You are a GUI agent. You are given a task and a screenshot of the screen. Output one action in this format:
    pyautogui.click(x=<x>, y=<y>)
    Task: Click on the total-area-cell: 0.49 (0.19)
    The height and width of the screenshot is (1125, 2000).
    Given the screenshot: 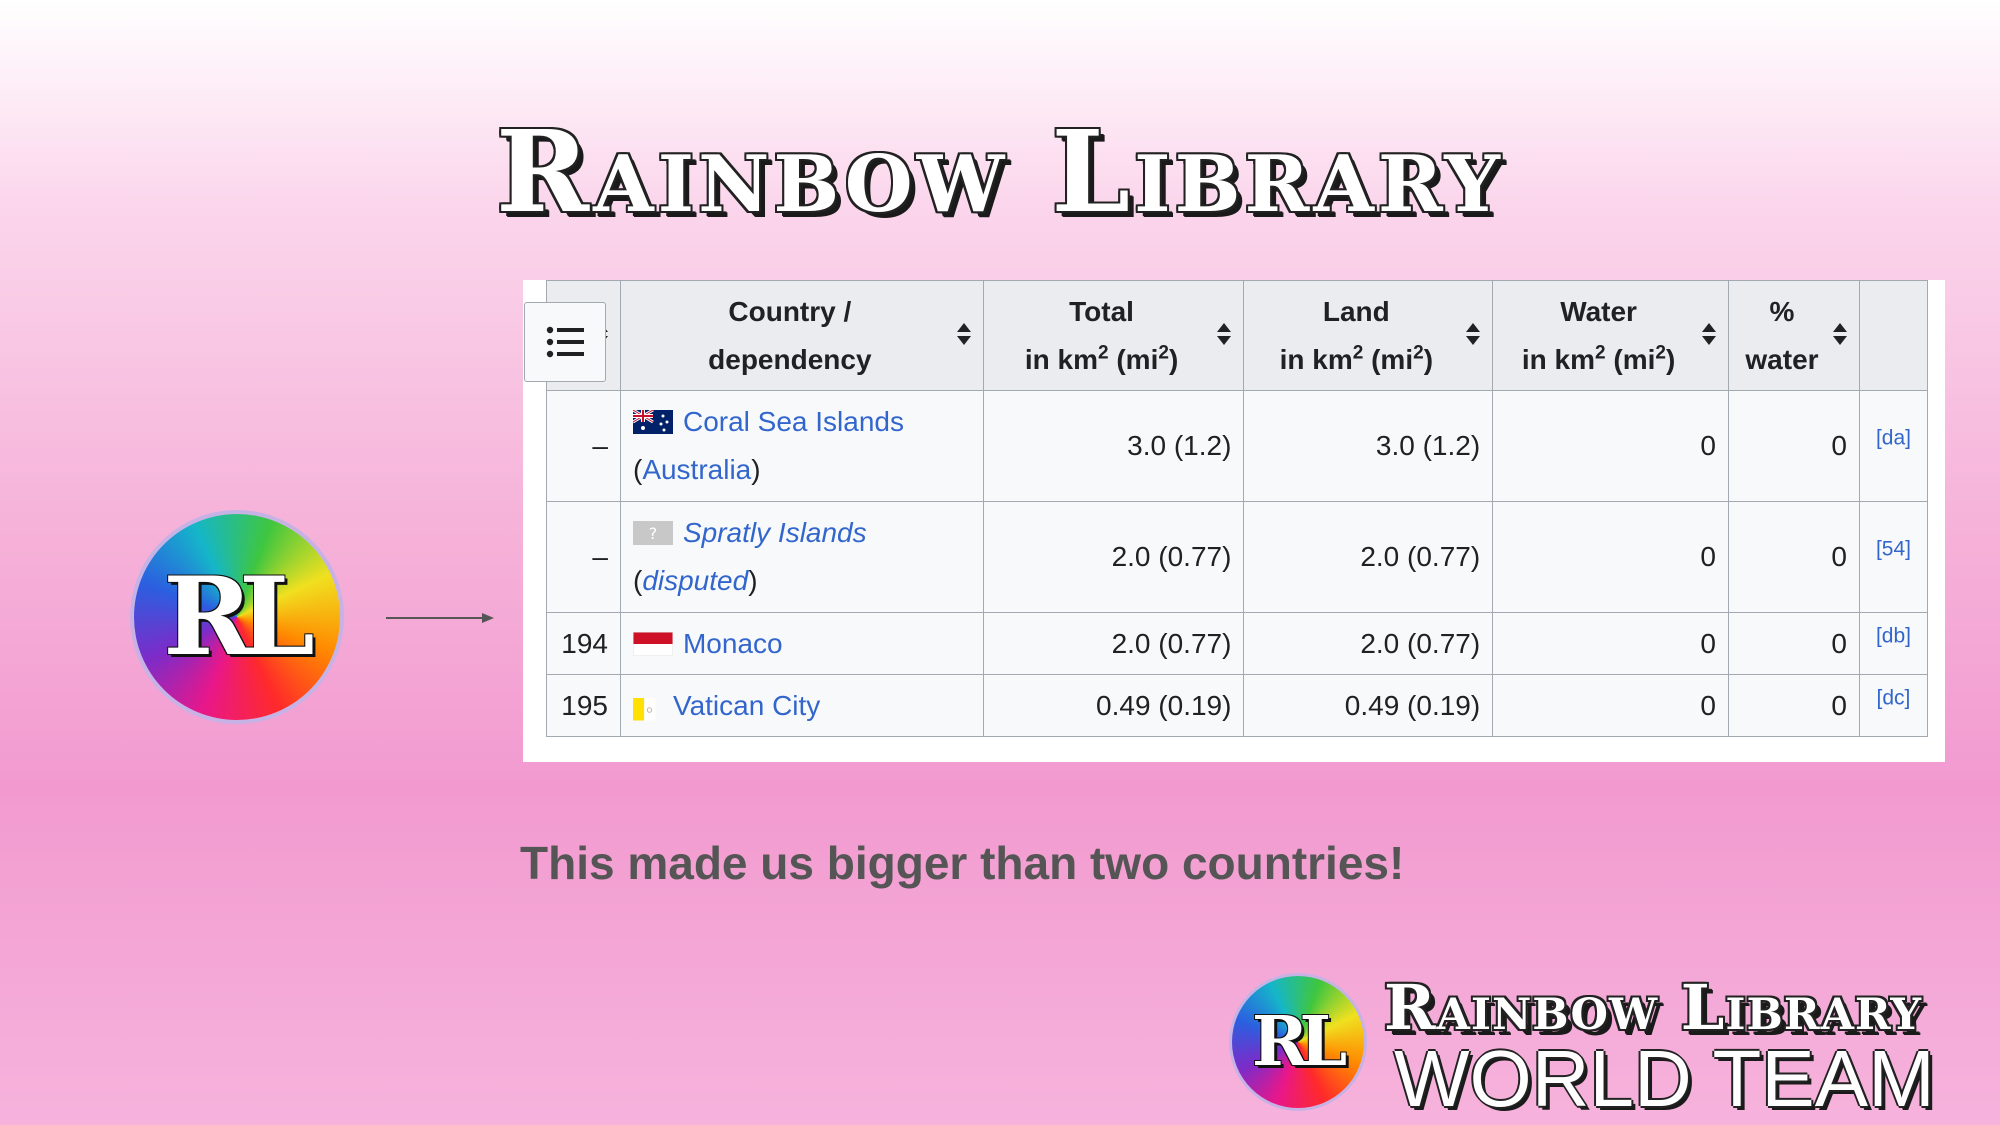 What is the action you would take?
    pyautogui.click(x=1113, y=705)
    